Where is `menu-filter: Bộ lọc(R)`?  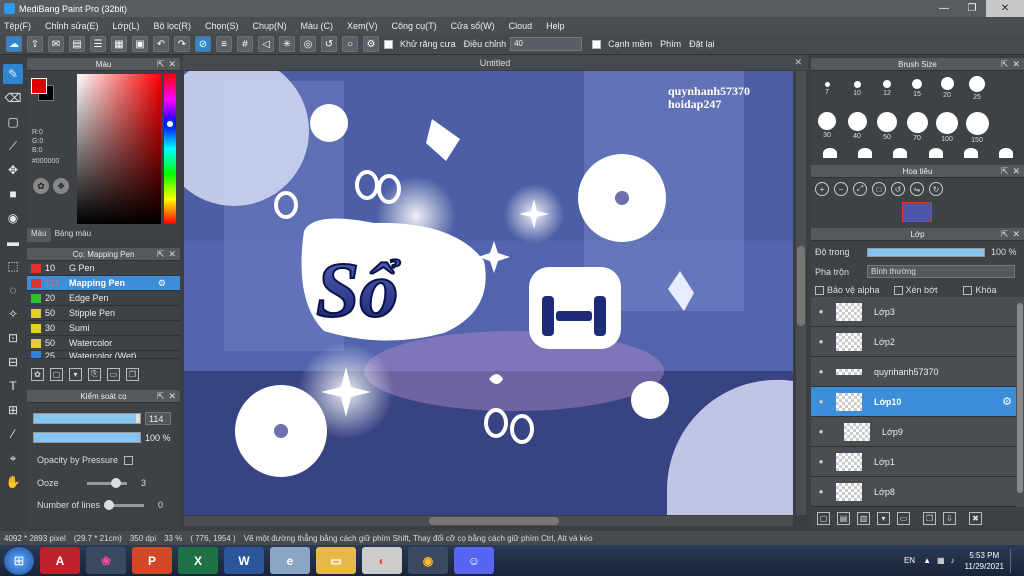
menu-filter: Bộ lọc(R) is located at coordinates (172, 26).